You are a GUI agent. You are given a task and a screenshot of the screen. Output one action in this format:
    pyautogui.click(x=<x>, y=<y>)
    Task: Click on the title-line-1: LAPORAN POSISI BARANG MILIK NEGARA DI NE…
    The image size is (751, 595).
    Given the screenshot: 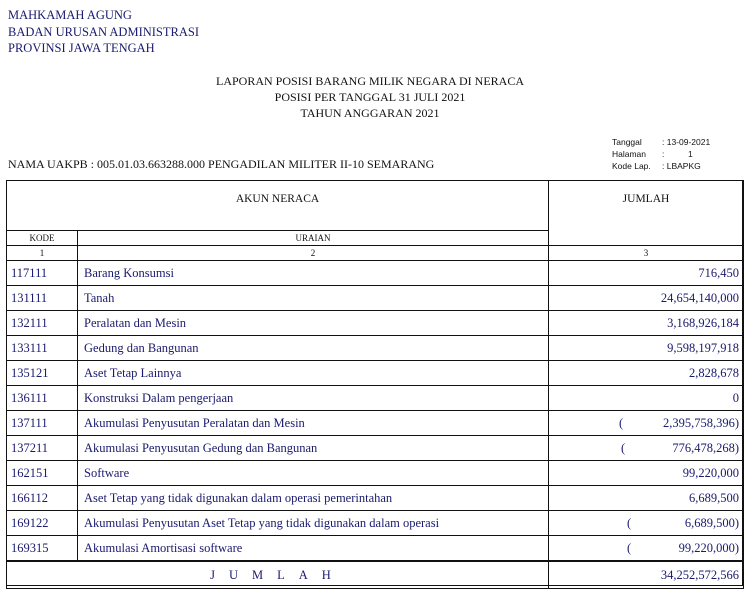 What is the action you would take?
    pyautogui.click(x=369, y=81)
    